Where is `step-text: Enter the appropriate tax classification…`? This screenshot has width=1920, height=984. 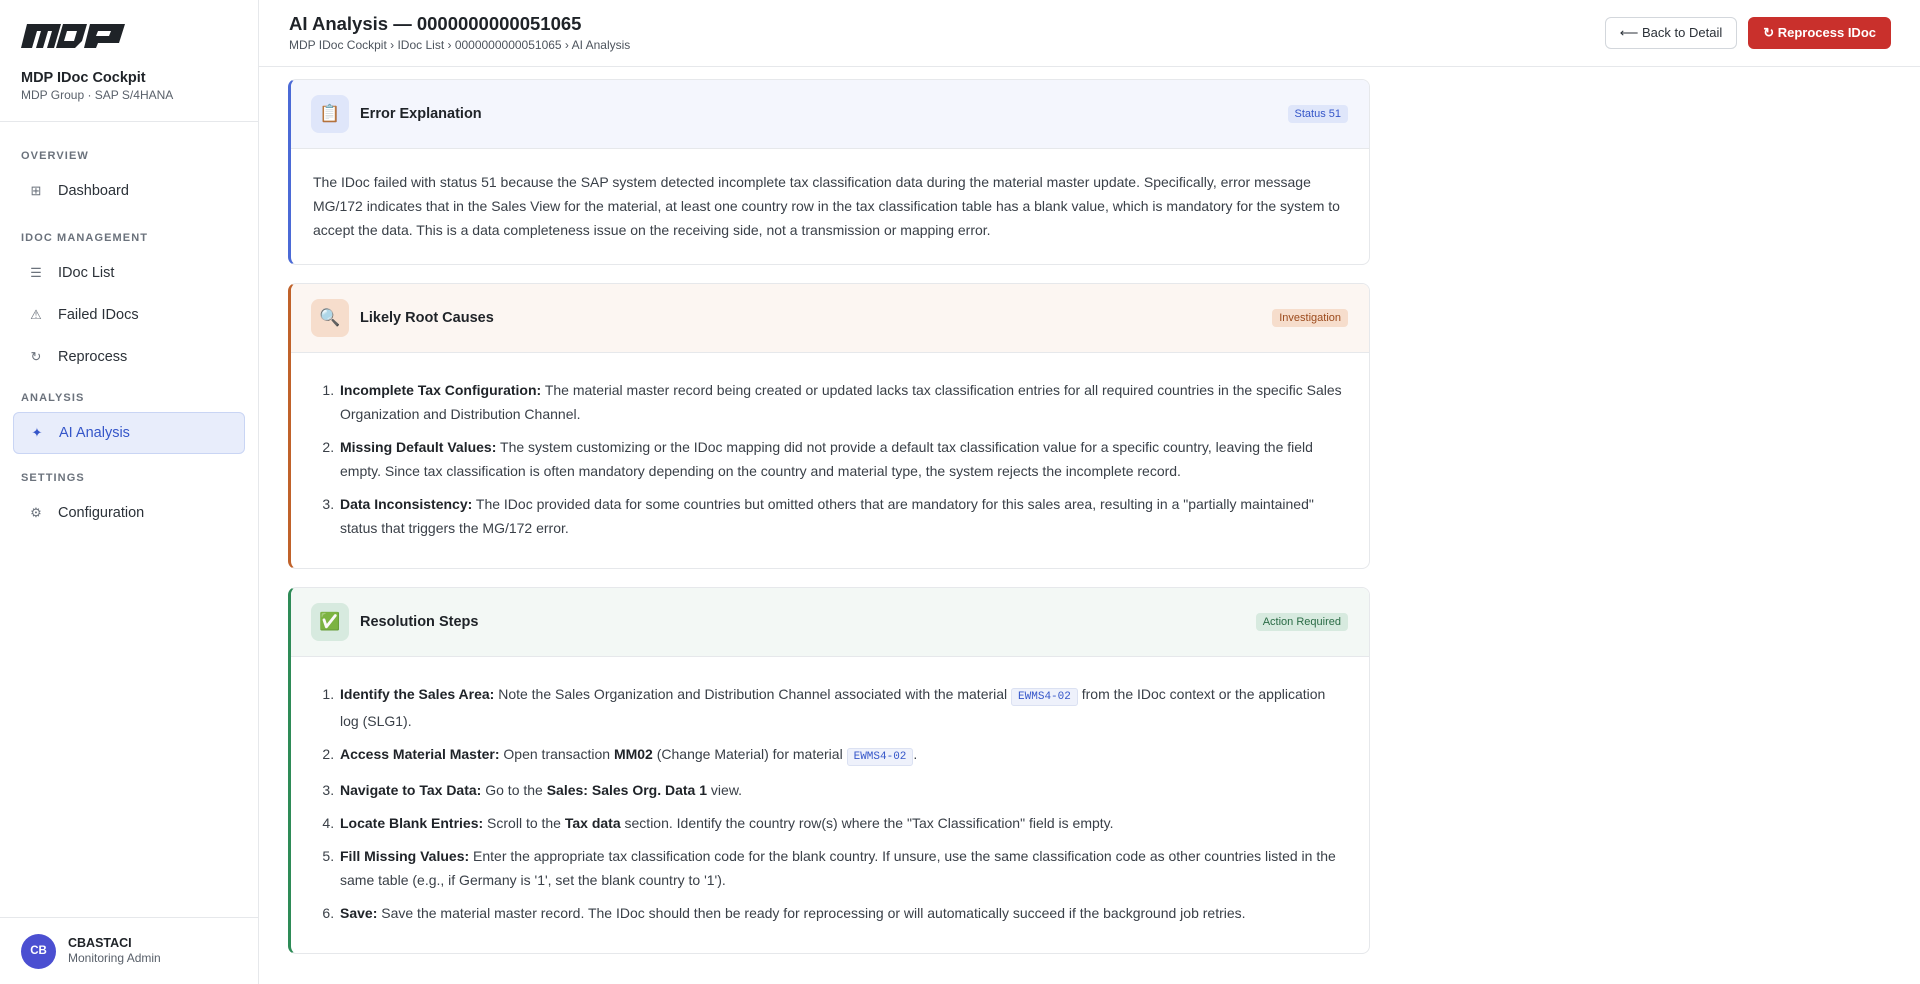
step-text: Enter the appropriate tax classification… is located at coordinates (838, 868).